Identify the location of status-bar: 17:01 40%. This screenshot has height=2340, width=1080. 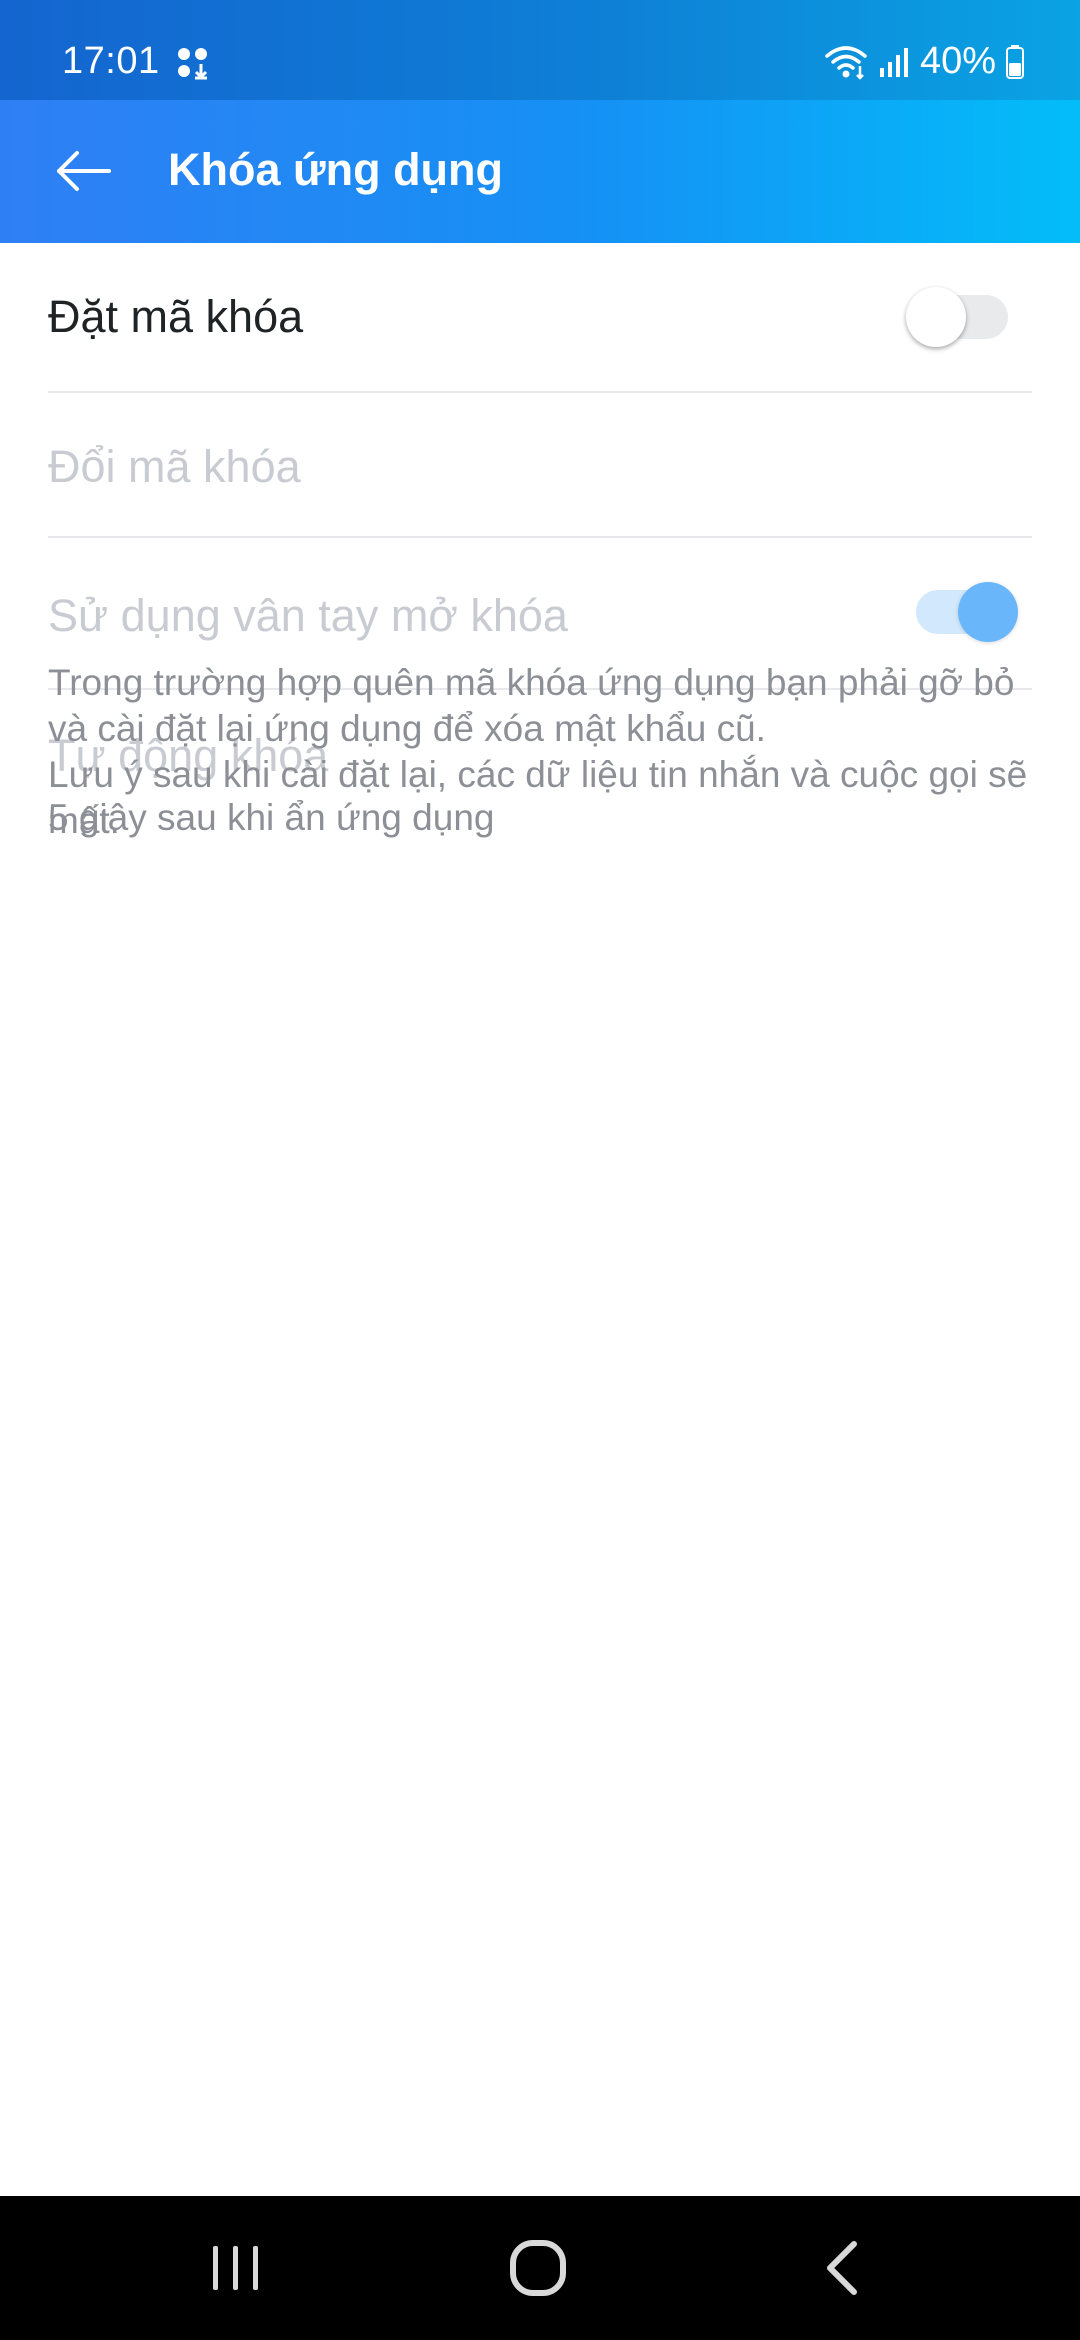
(540, 50).